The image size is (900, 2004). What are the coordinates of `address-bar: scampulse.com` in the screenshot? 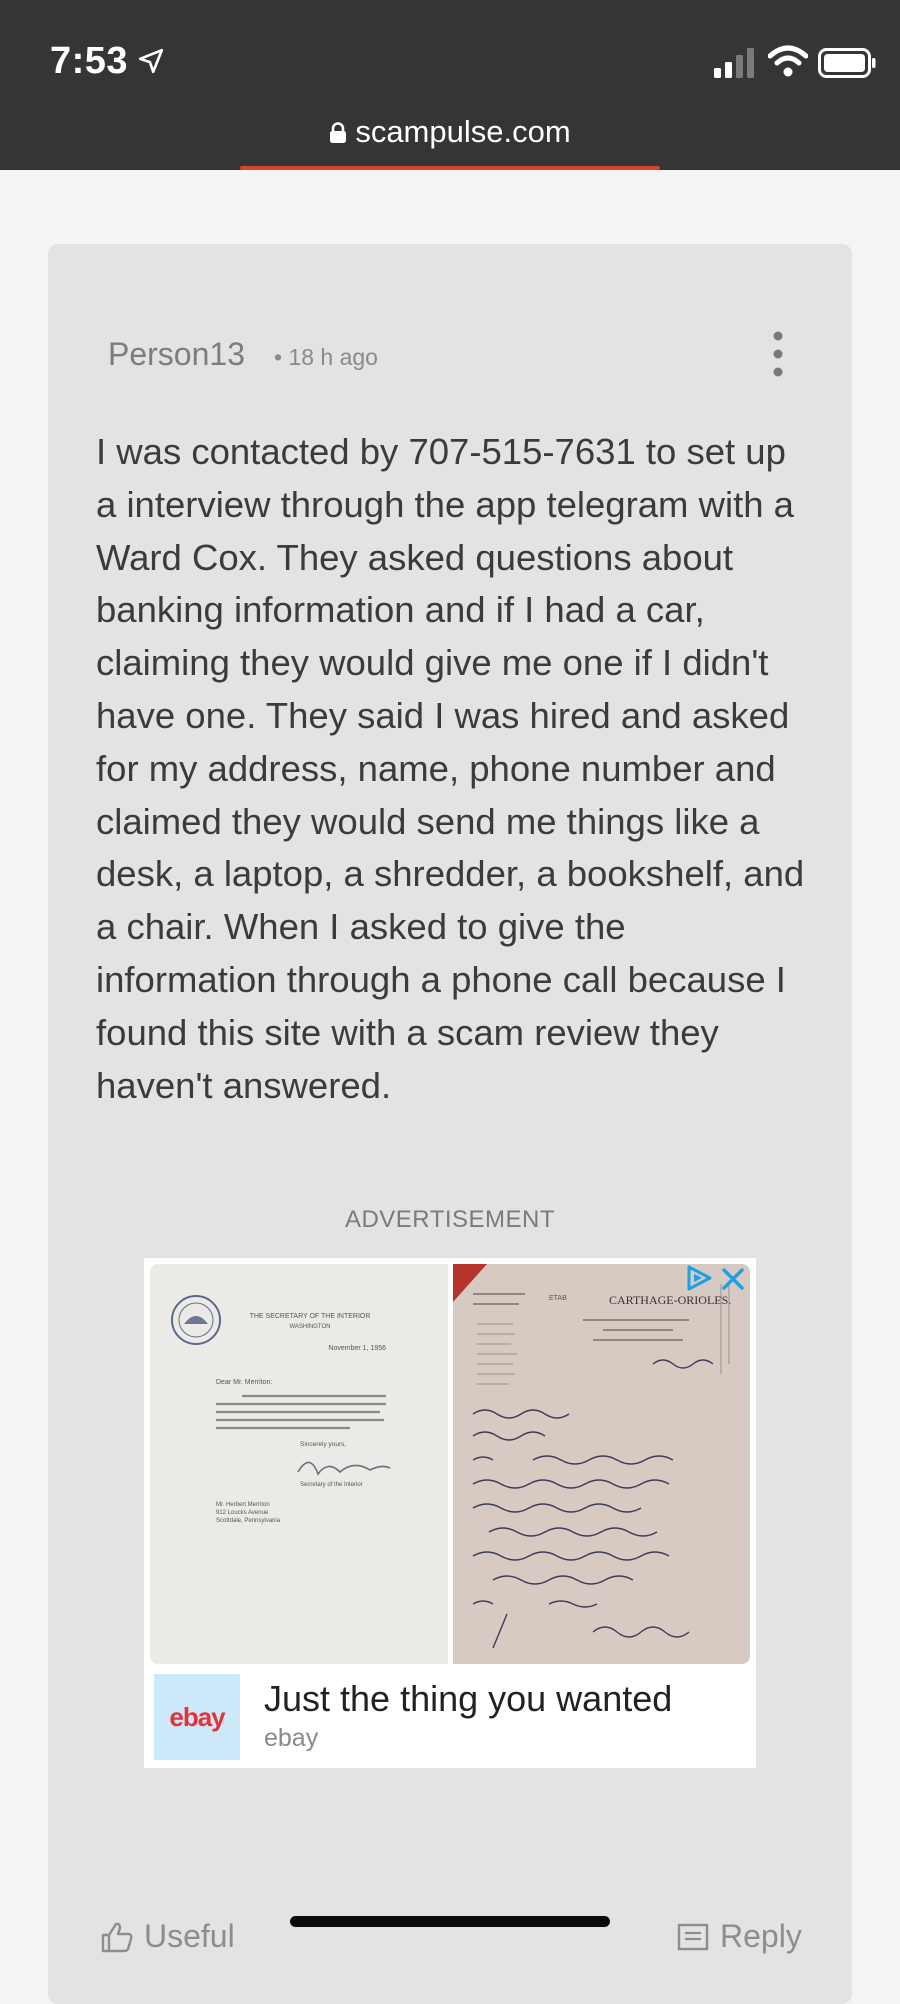 It's located at (450, 132).